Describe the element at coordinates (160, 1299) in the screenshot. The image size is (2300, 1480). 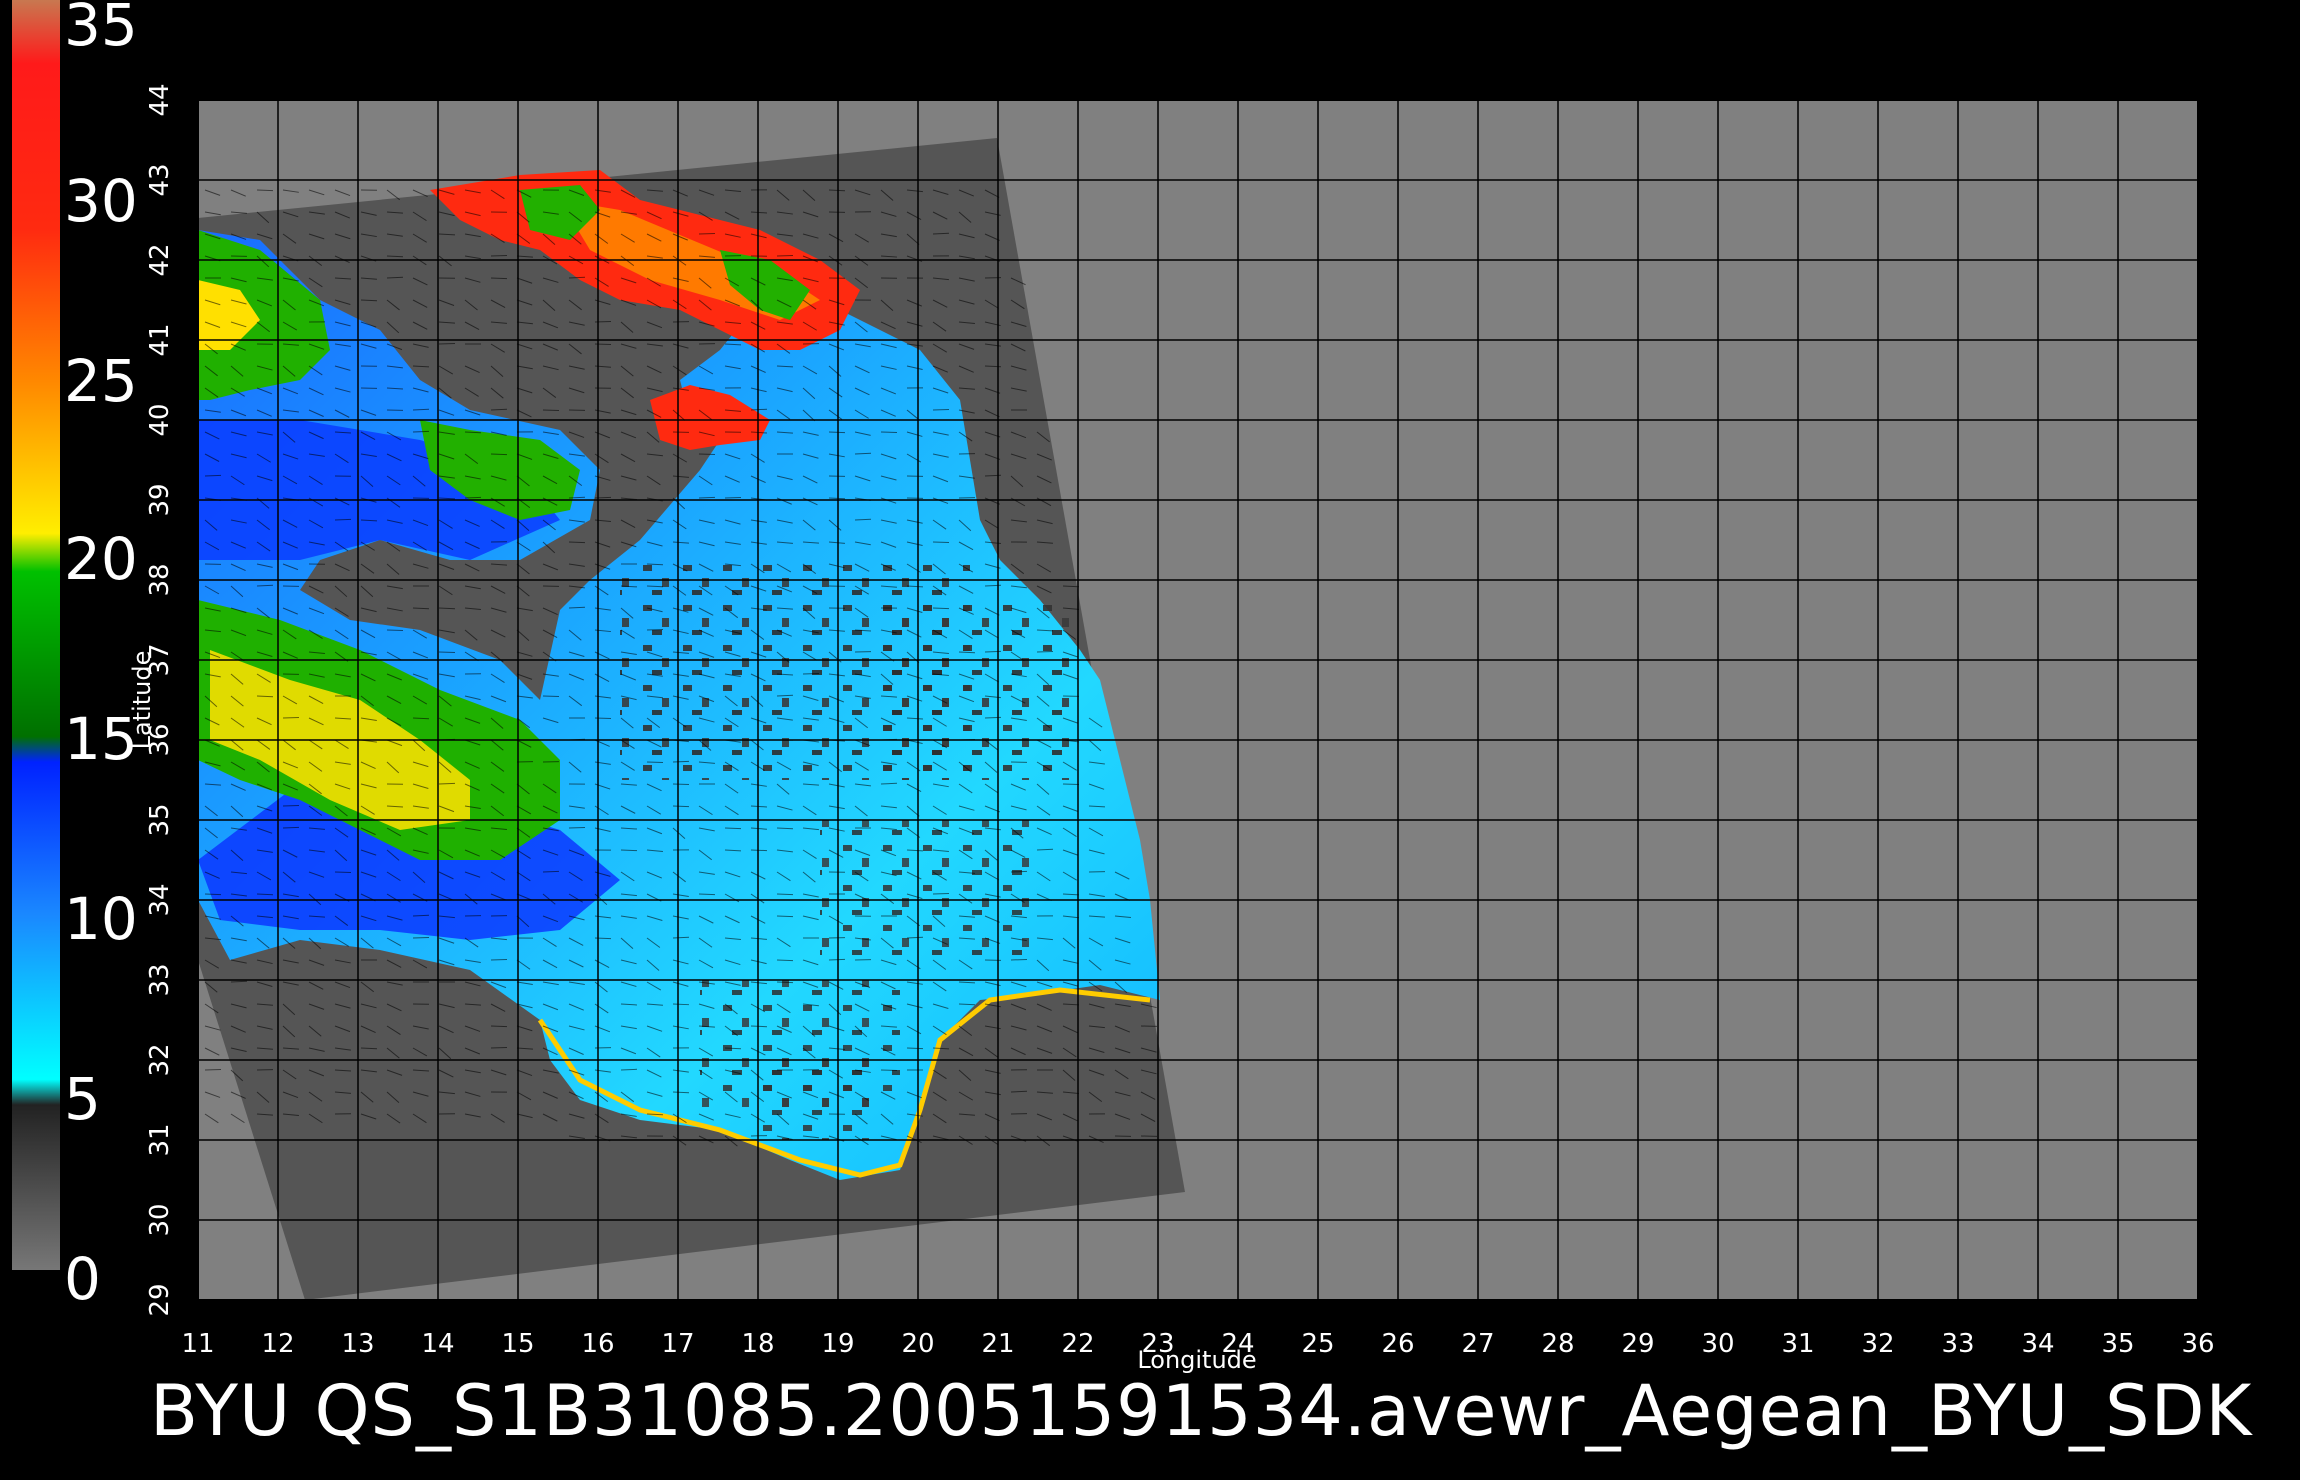
I see `latitude-tick-label: 29` at that location.